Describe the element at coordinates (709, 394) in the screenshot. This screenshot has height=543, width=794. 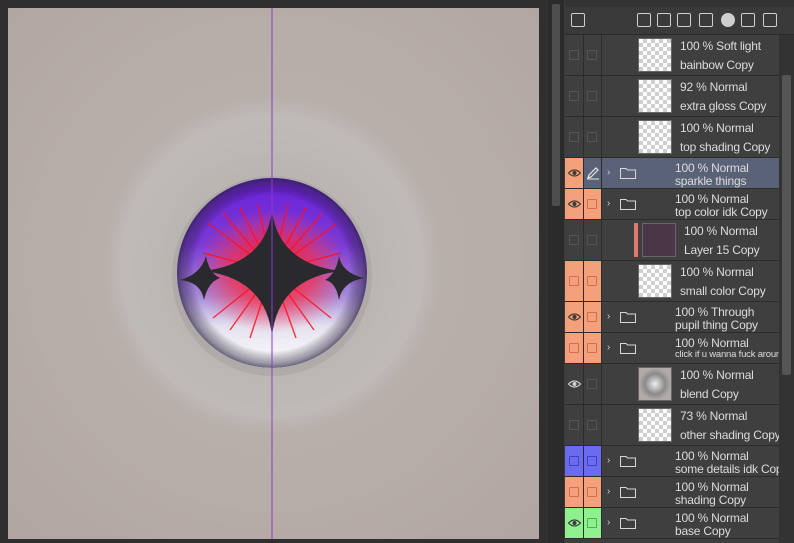
I see `layer-name: blend Copy` at that location.